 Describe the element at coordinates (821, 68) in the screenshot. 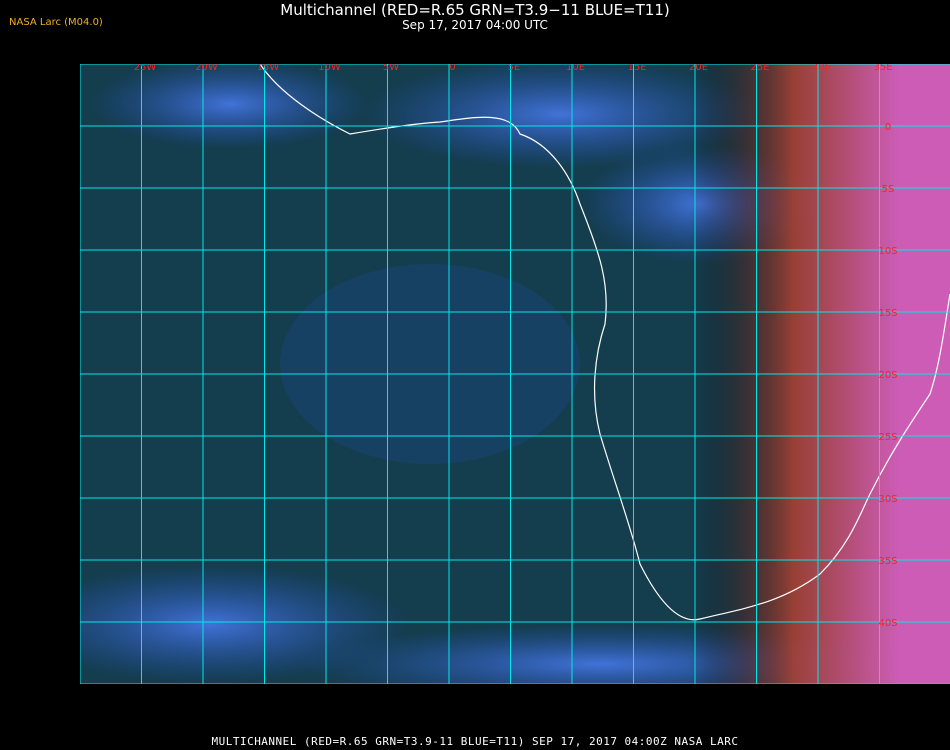

I see `longitude-label: 30E` at that location.